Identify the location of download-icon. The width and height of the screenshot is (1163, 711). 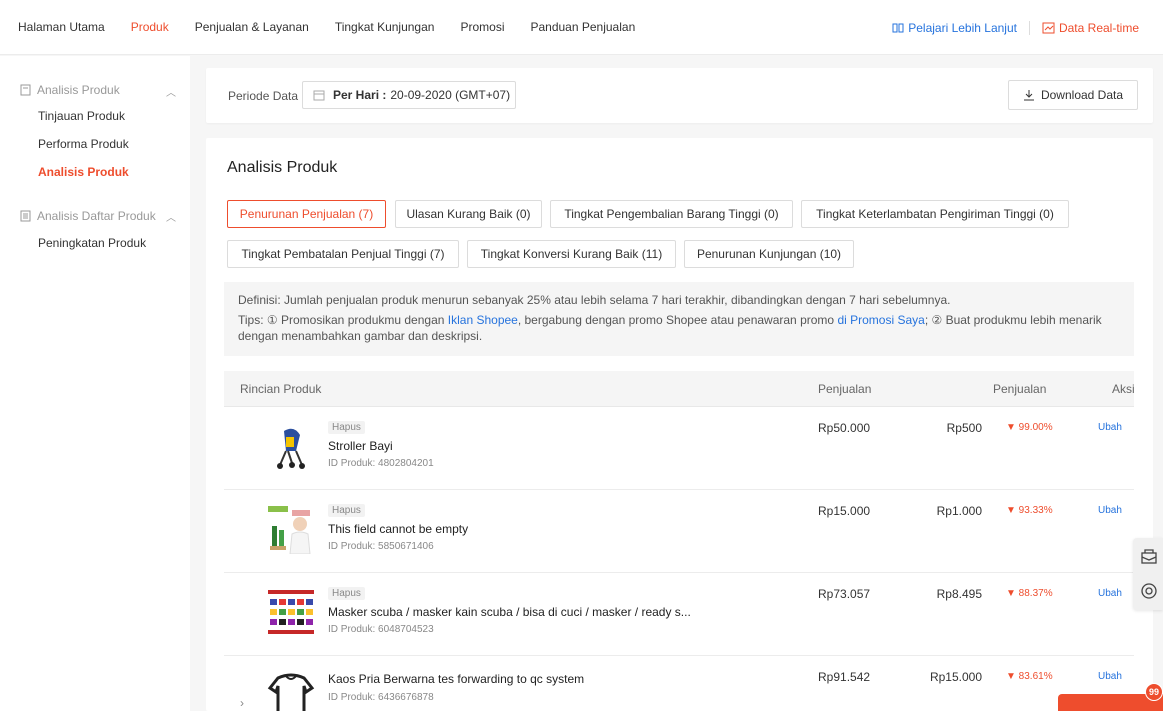
(1028, 95).